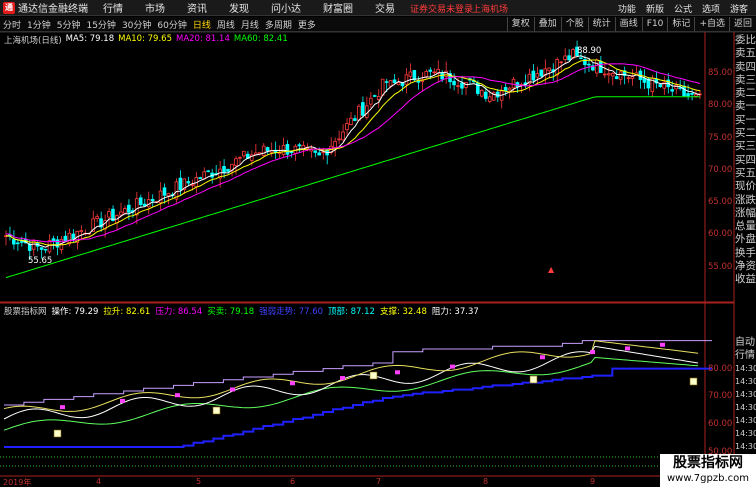  What do you see at coordinates (745, 381) in the screenshot?
I see `tick-field-3: 14:30` at bounding box center [745, 381].